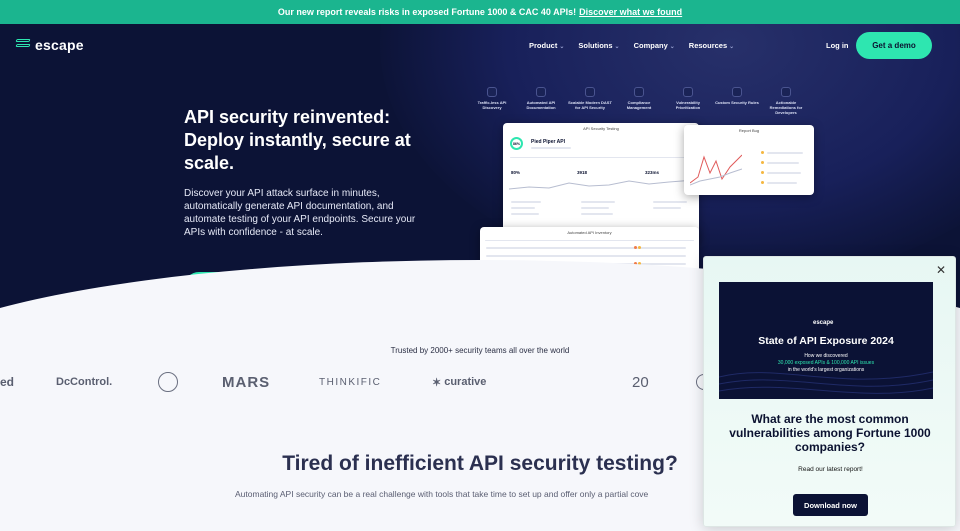 This screenshot has width=960, height=531. I want to click on score-ring: 86%, so click(516, 143).